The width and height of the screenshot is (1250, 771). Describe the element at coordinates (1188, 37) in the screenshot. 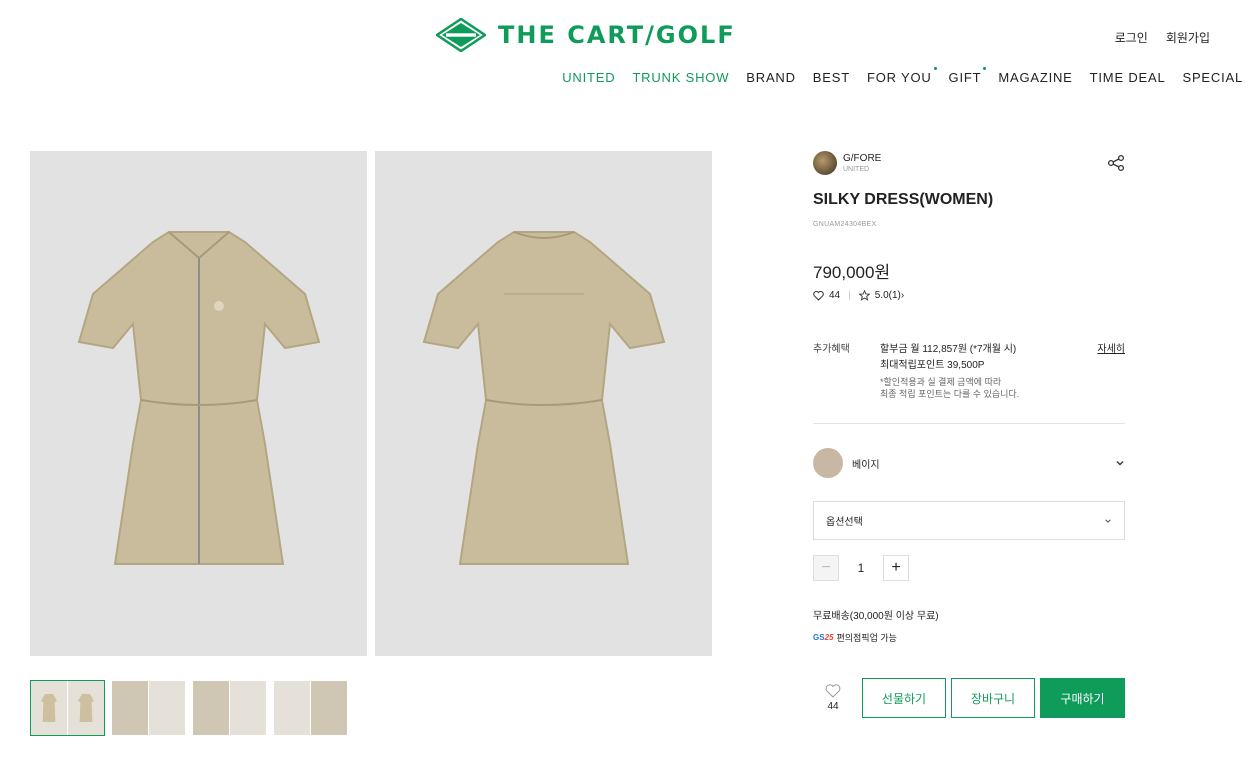

I see `signup-link: 회원가입` at that location.